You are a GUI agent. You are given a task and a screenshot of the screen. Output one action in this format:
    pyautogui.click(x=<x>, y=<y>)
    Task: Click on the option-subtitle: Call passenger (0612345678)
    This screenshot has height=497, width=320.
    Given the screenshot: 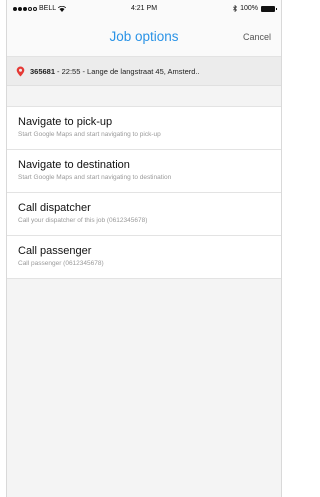 What is the action you would take?
    pyautogui.click(x=61, y=263)
    